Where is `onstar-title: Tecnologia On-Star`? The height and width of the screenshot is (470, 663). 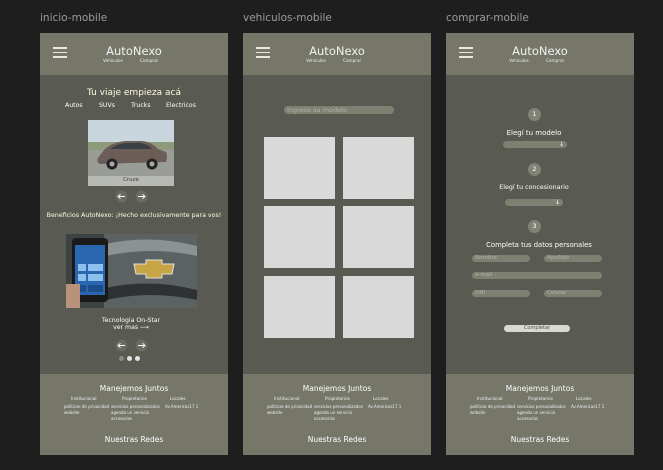 onstar-title: Tecnologia On-Star is located at coordinates (131, 320).